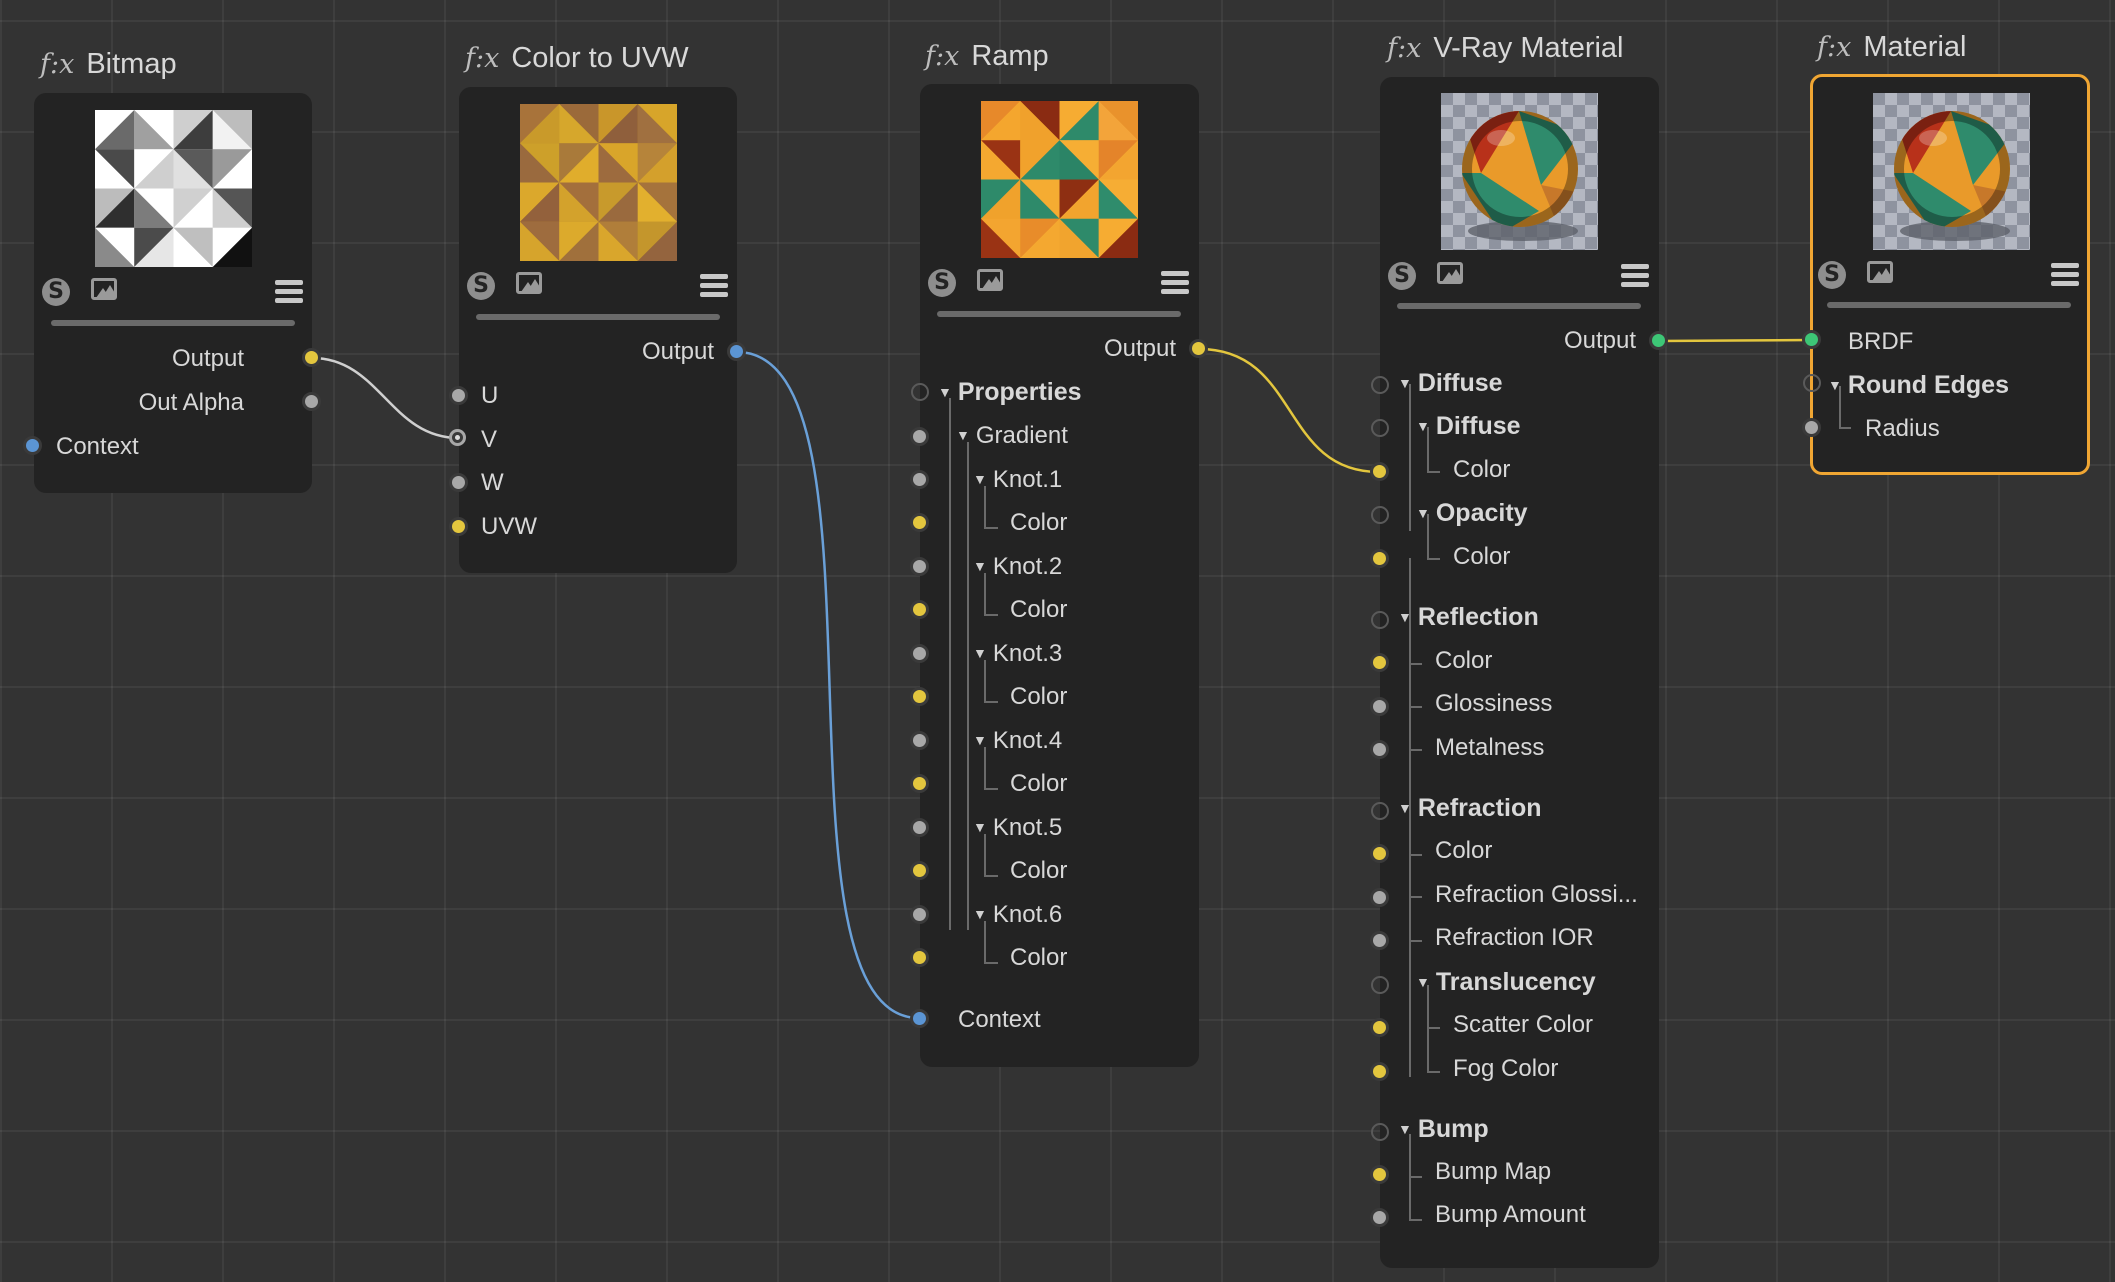 The image size is (2115, 1282). What do you see at coordinates (919, 479) in the screenshot?
I see `ramp-knot-1-port` at bounding box center [919, 479].